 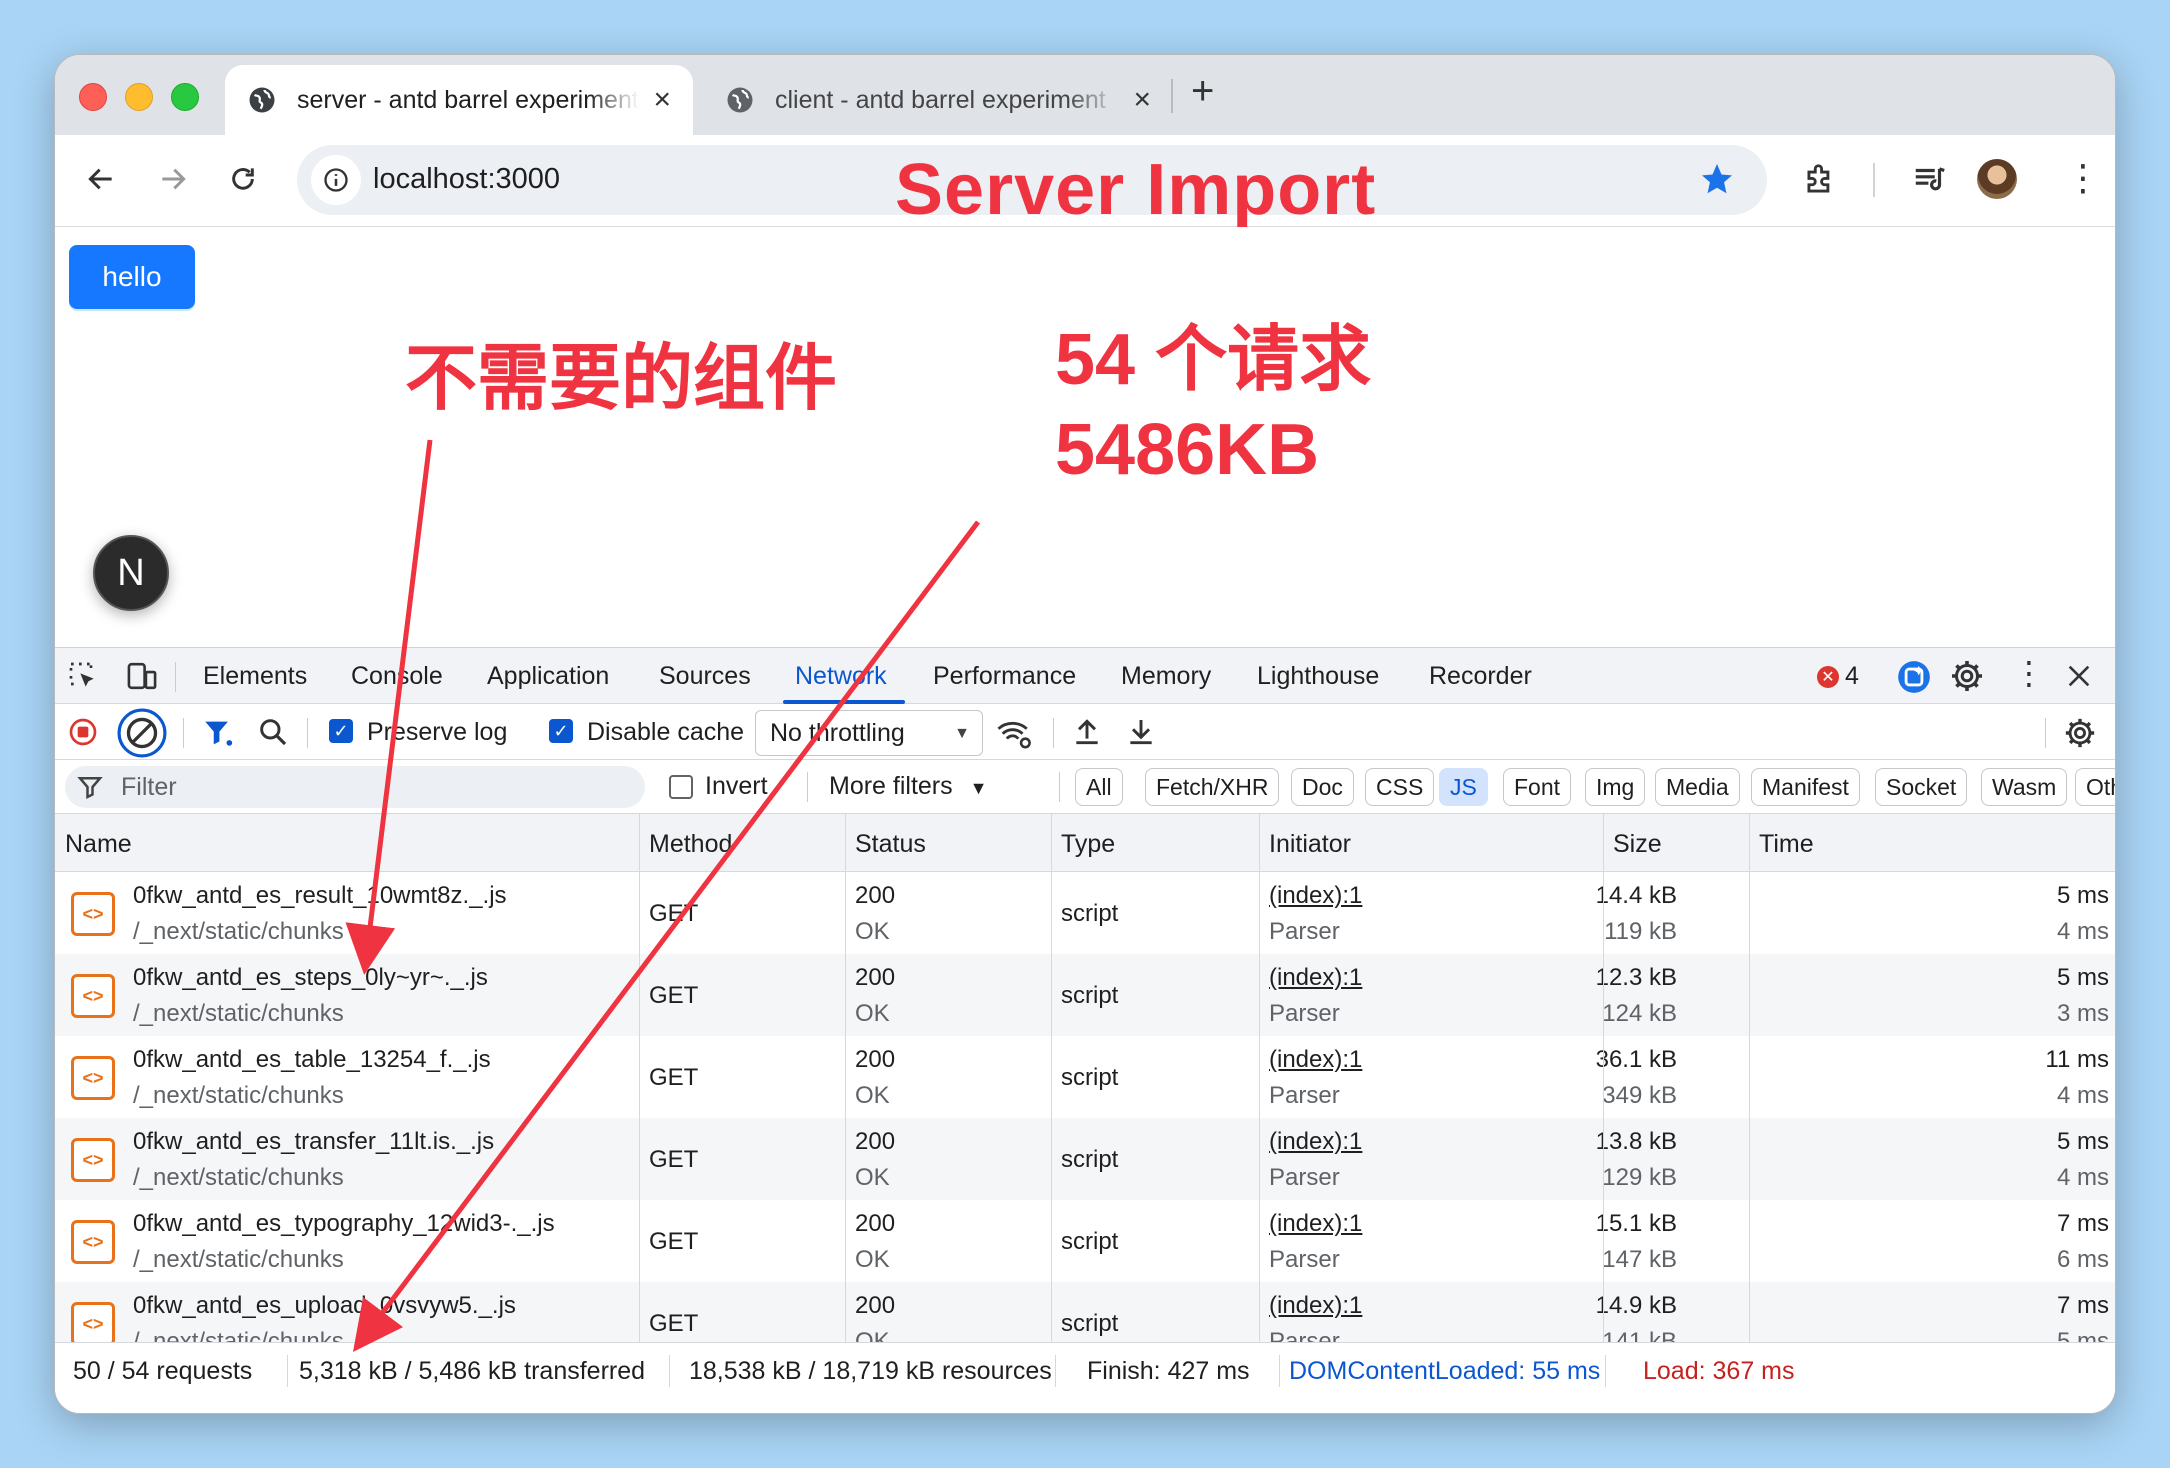 I want to click on settings-gear-icon, so click(x=1967, y=676).